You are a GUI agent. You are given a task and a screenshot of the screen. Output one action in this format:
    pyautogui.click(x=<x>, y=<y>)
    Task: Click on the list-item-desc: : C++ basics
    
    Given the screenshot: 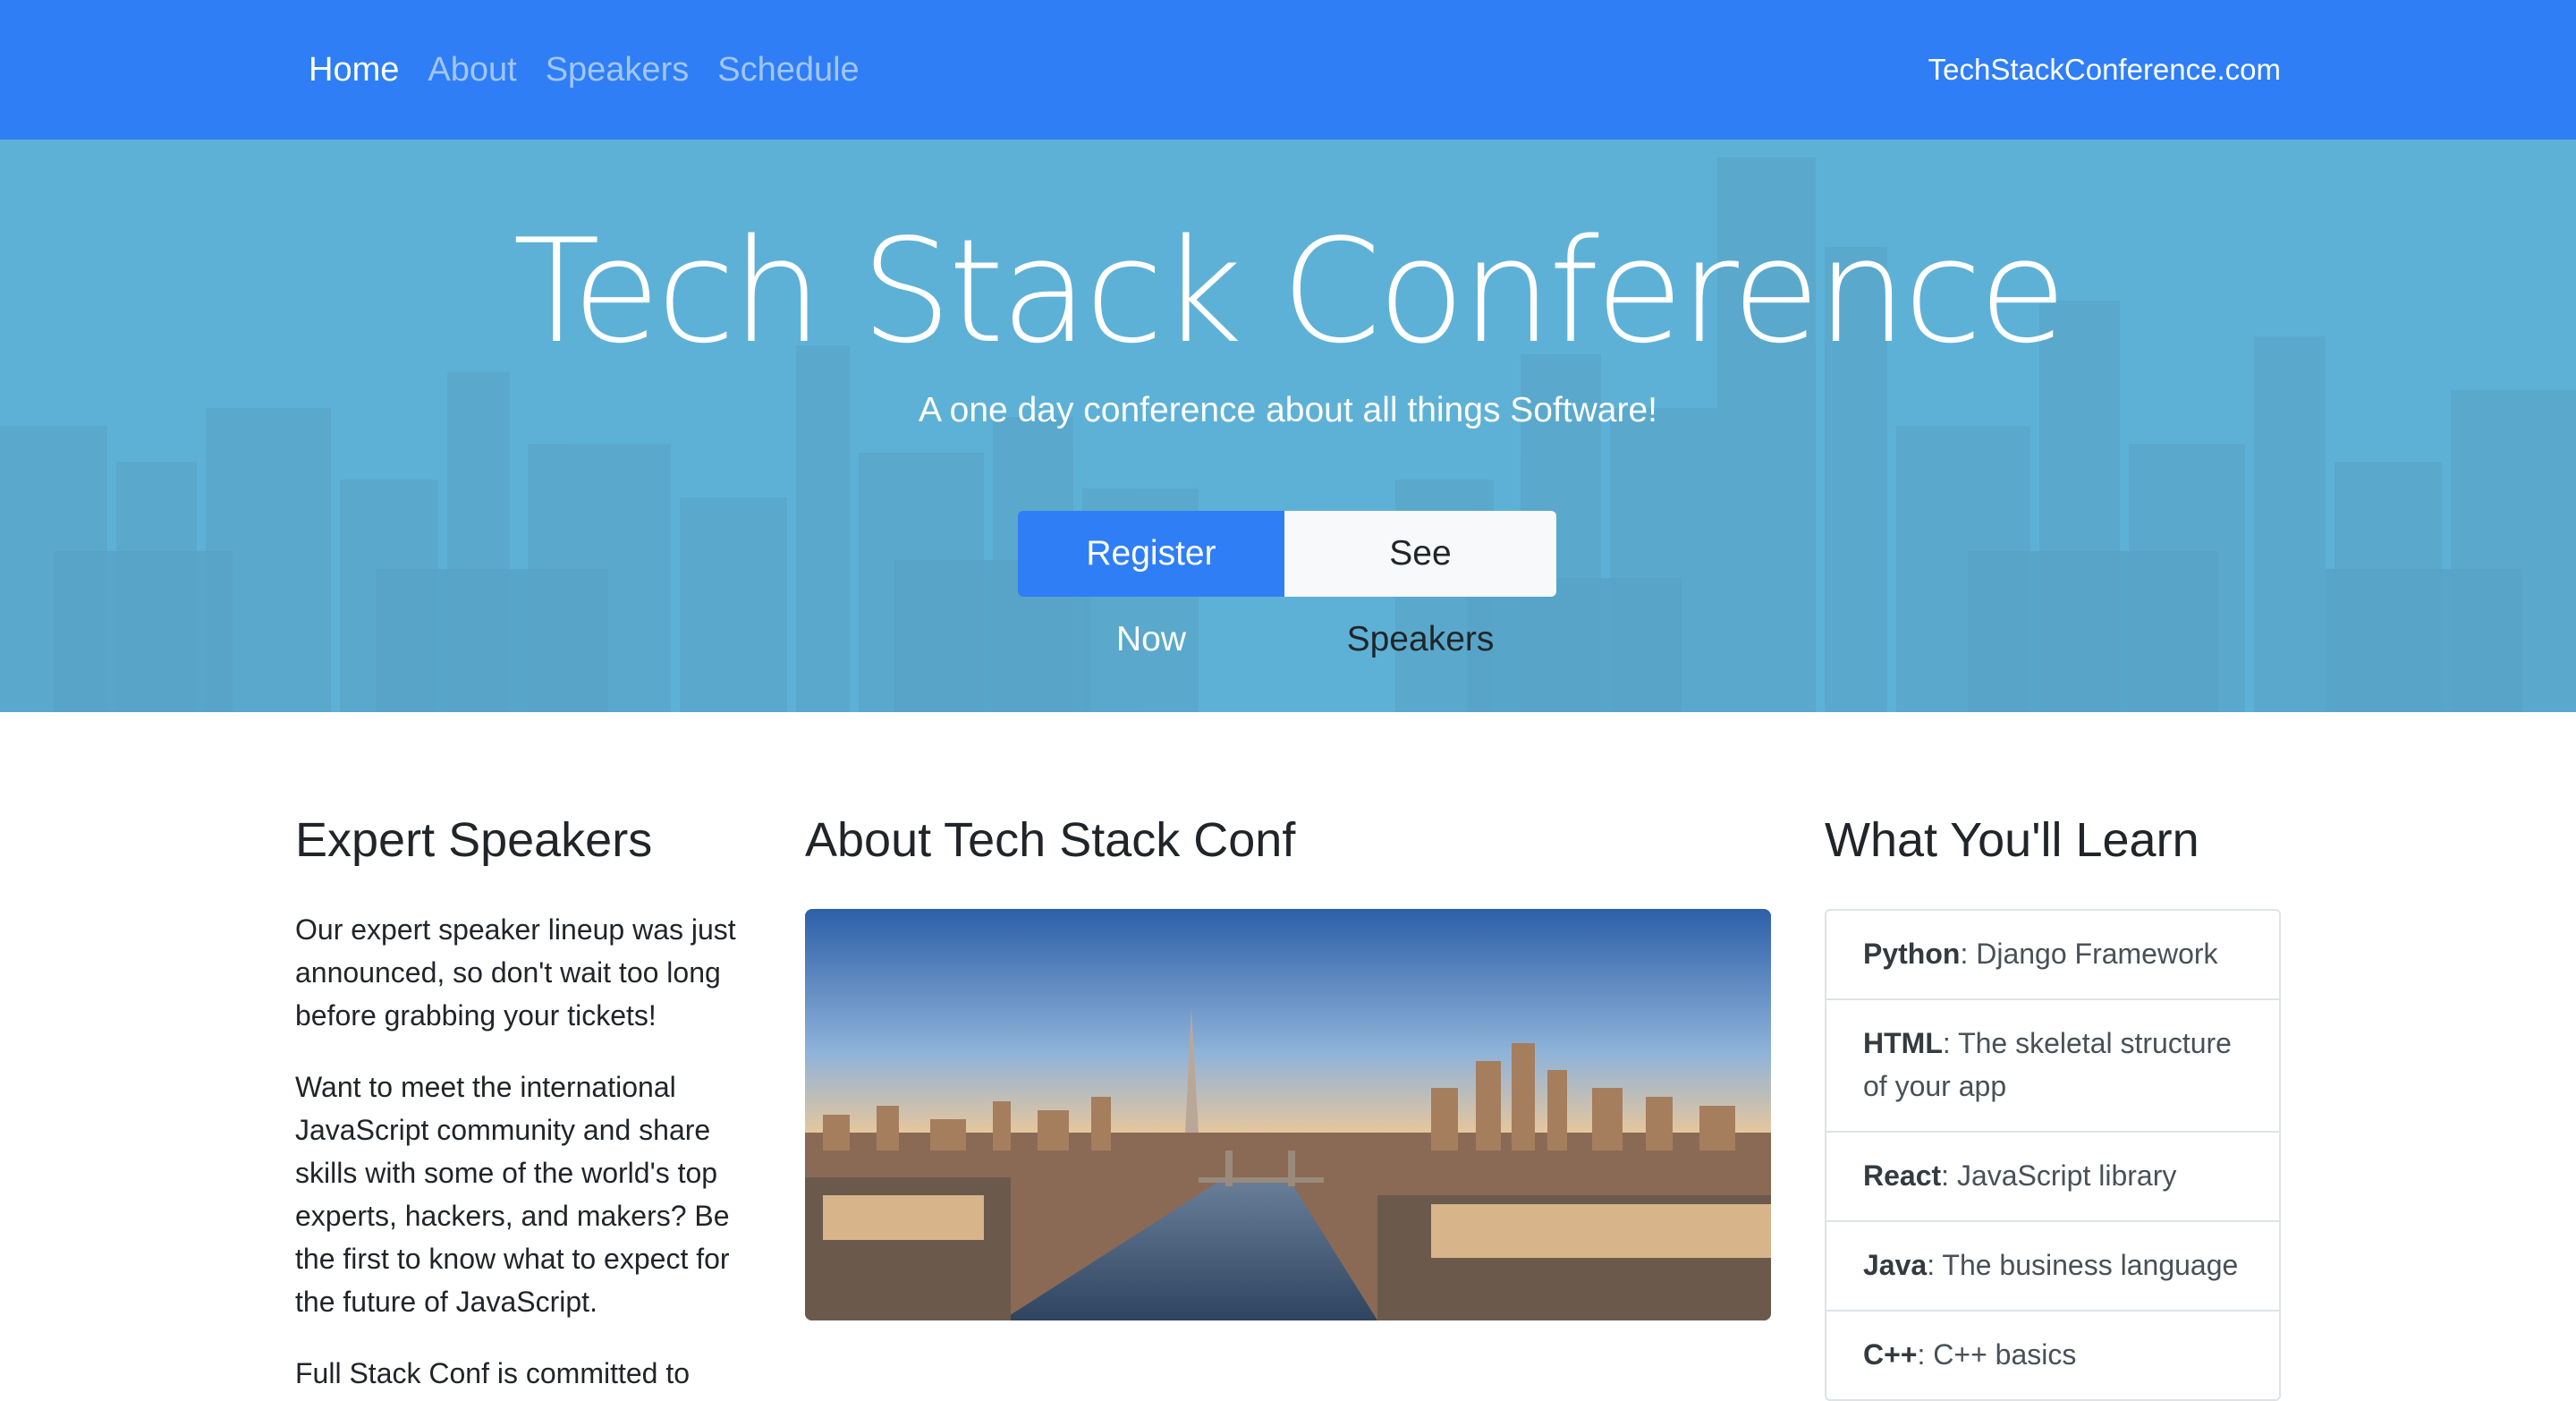 What is the action you would take?
    pyautogui.click(x=1997, y=1354)
    